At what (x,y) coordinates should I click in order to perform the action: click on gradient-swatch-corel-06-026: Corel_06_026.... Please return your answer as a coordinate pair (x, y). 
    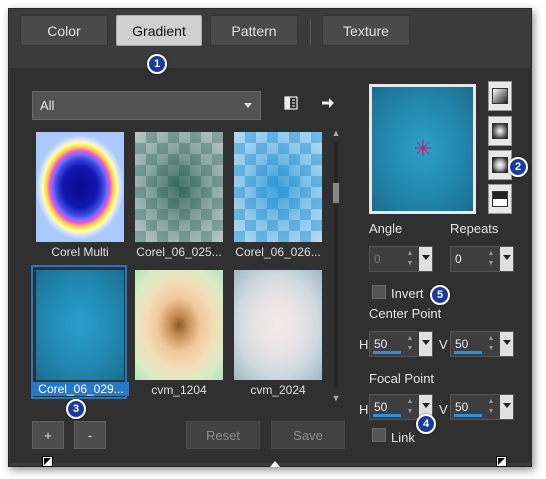
    Looking at the image, I should click on (278, 195).